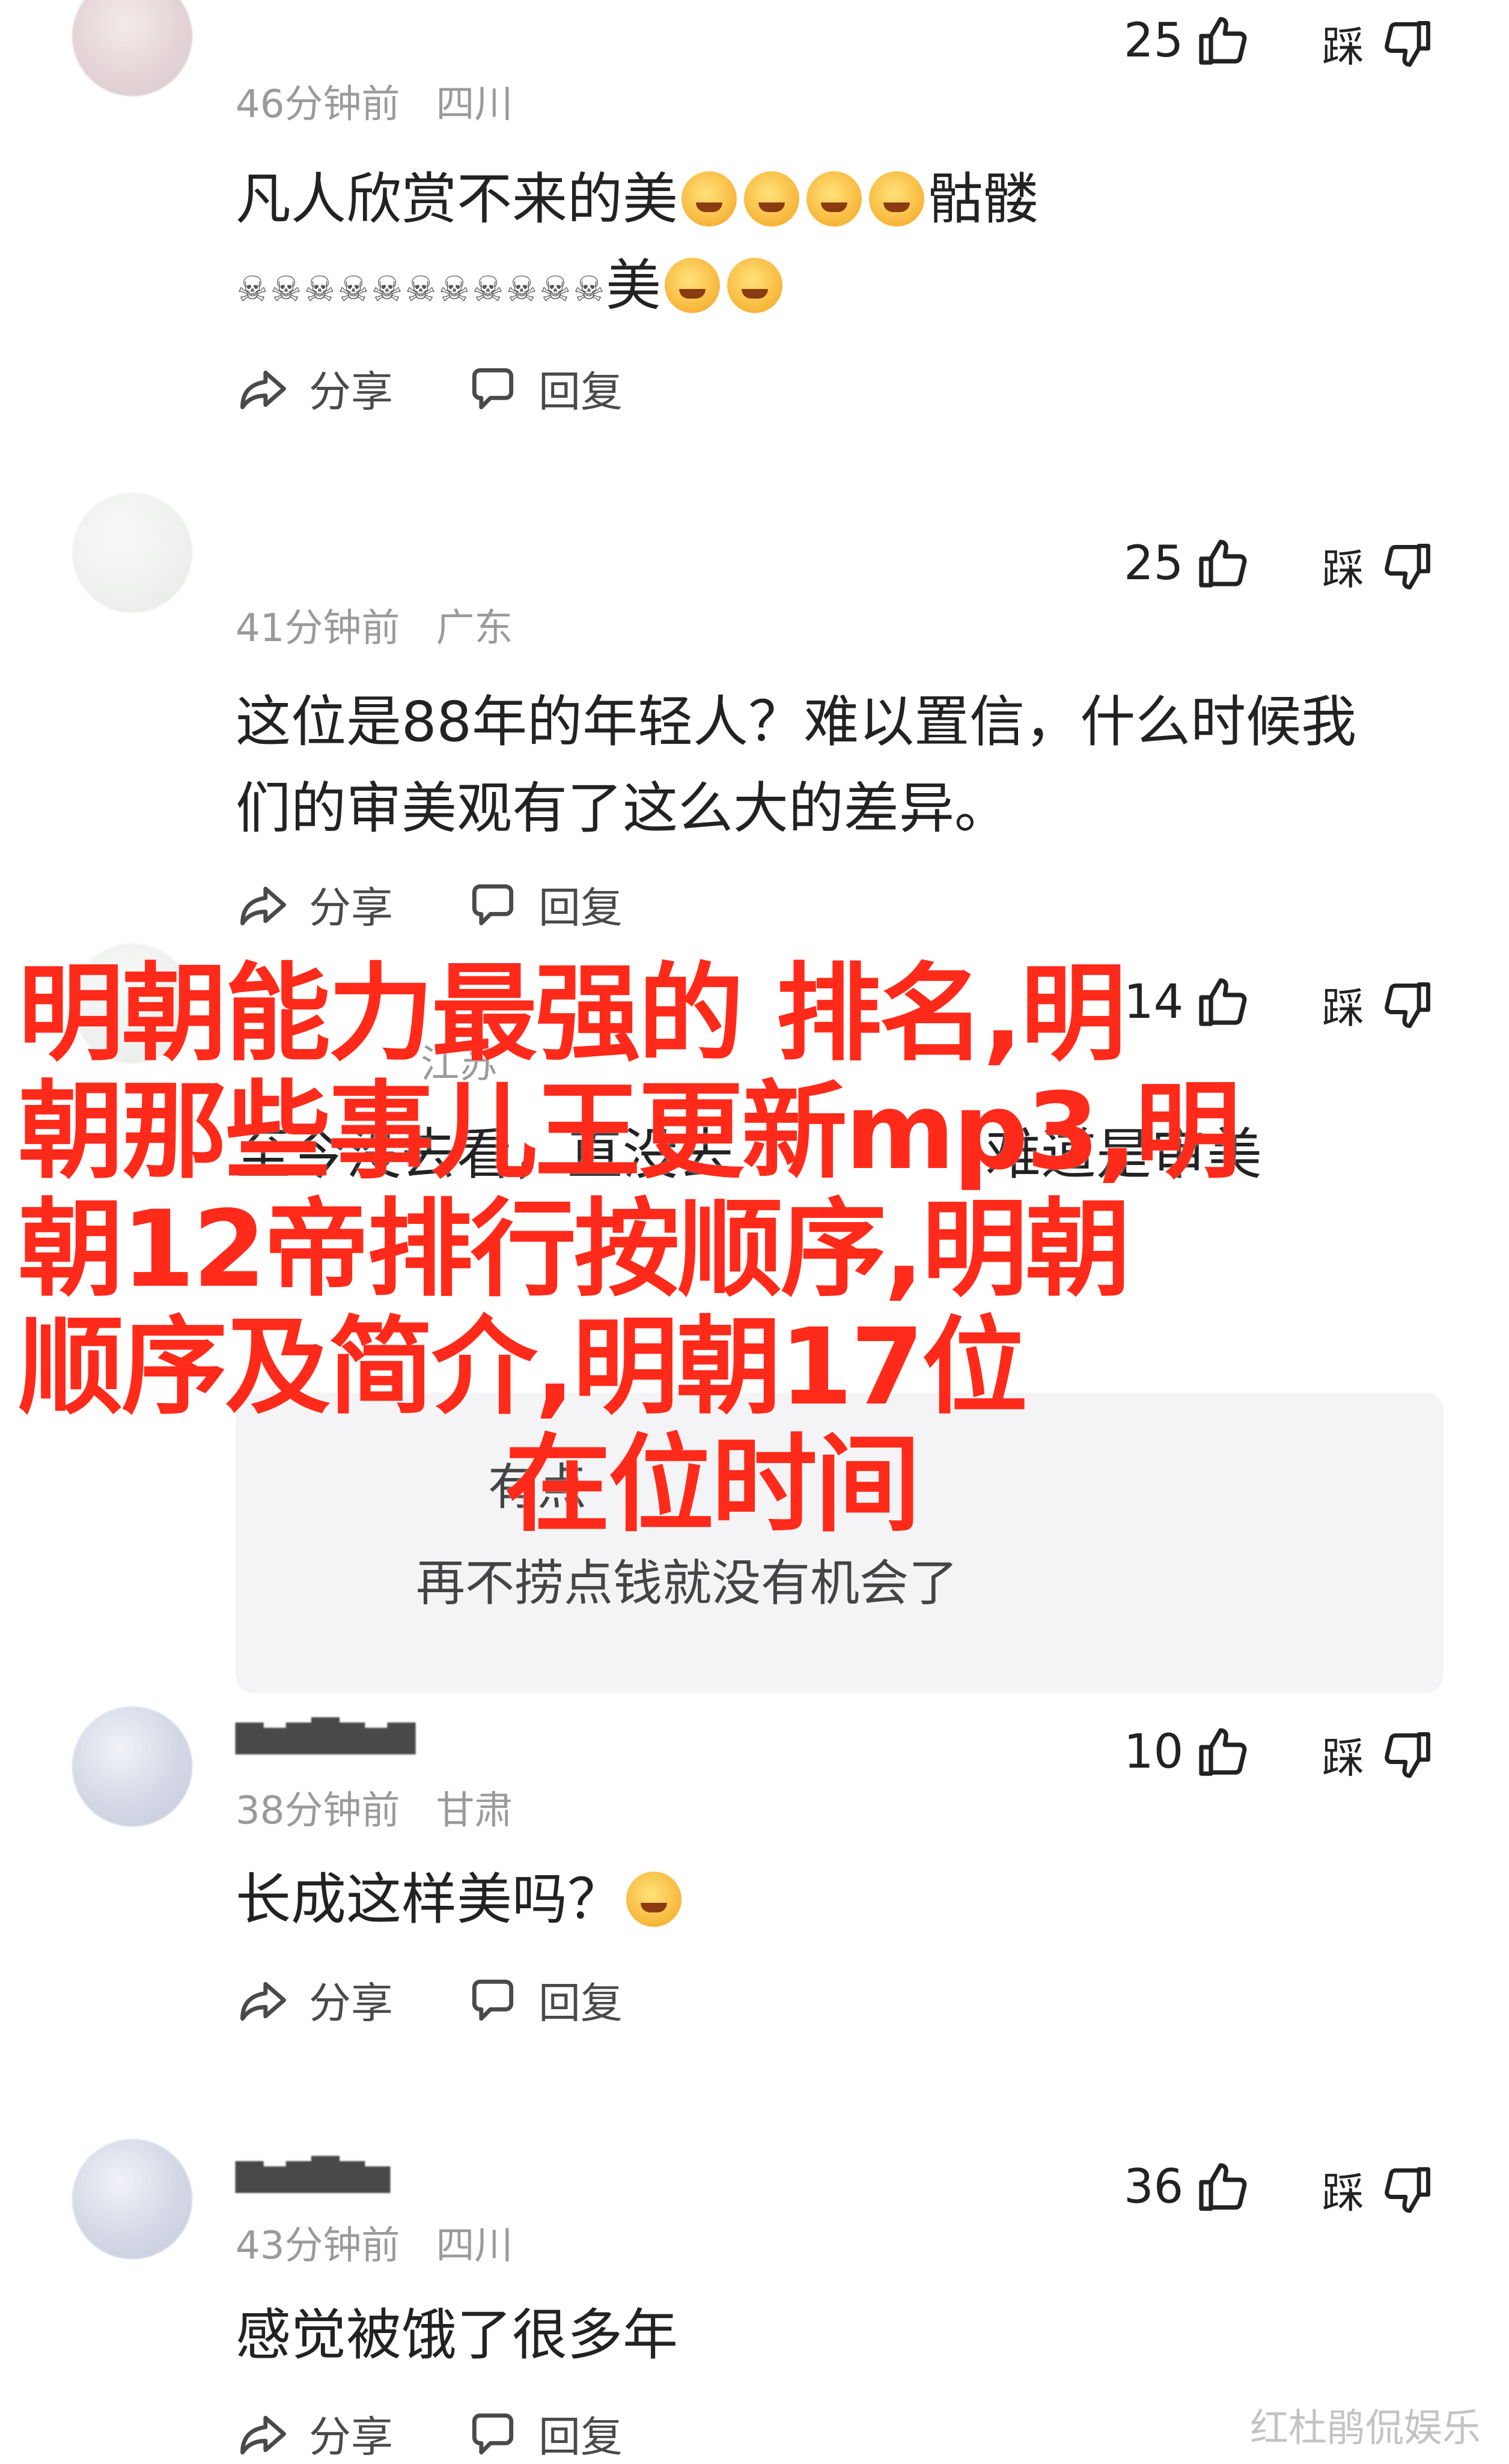  I want to click on overlay-line: 在位时间, so click(713, 1485).